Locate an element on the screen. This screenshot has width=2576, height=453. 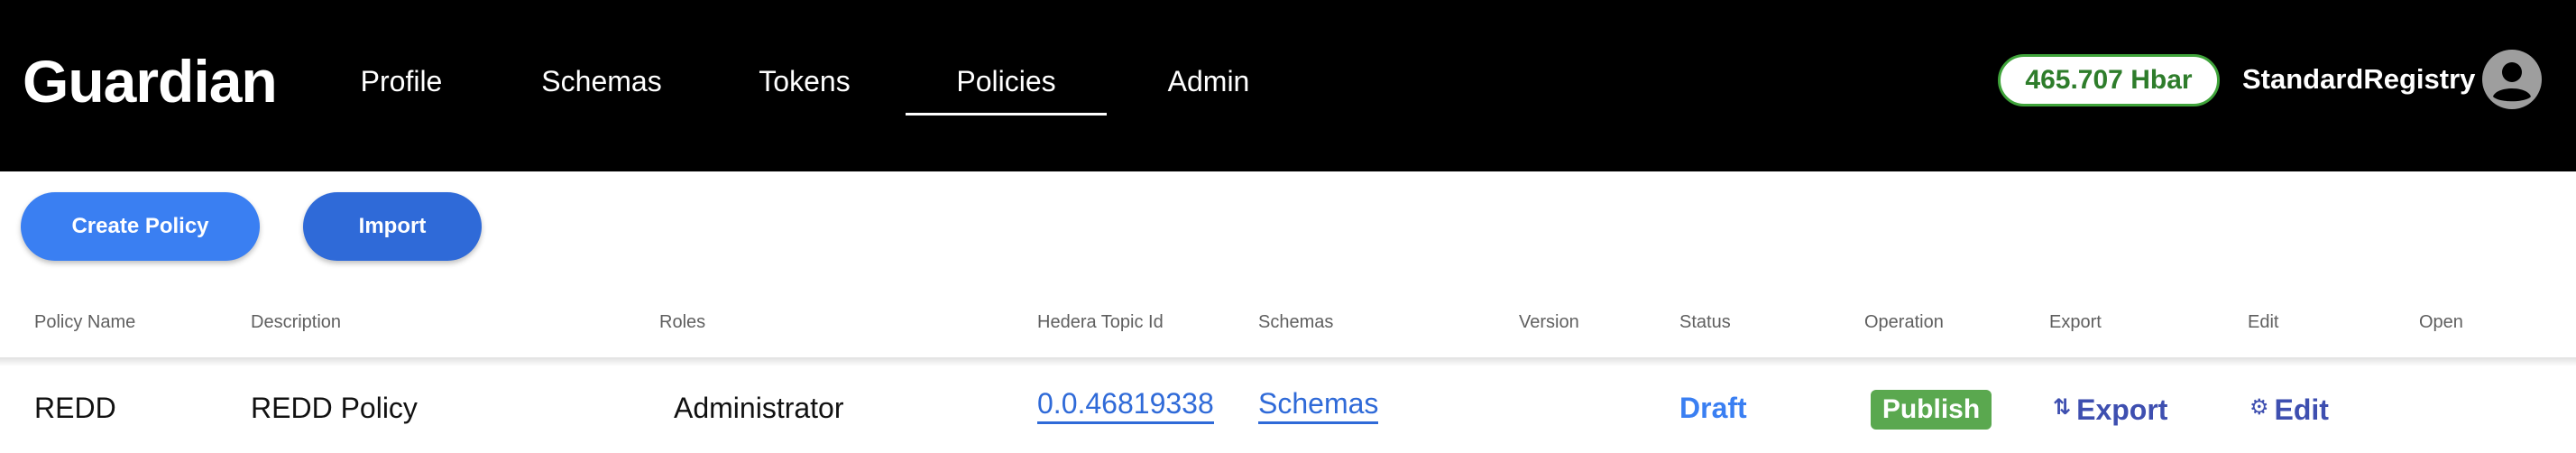
gear-icon: ⚙ is located at coordinates (2259, 408).